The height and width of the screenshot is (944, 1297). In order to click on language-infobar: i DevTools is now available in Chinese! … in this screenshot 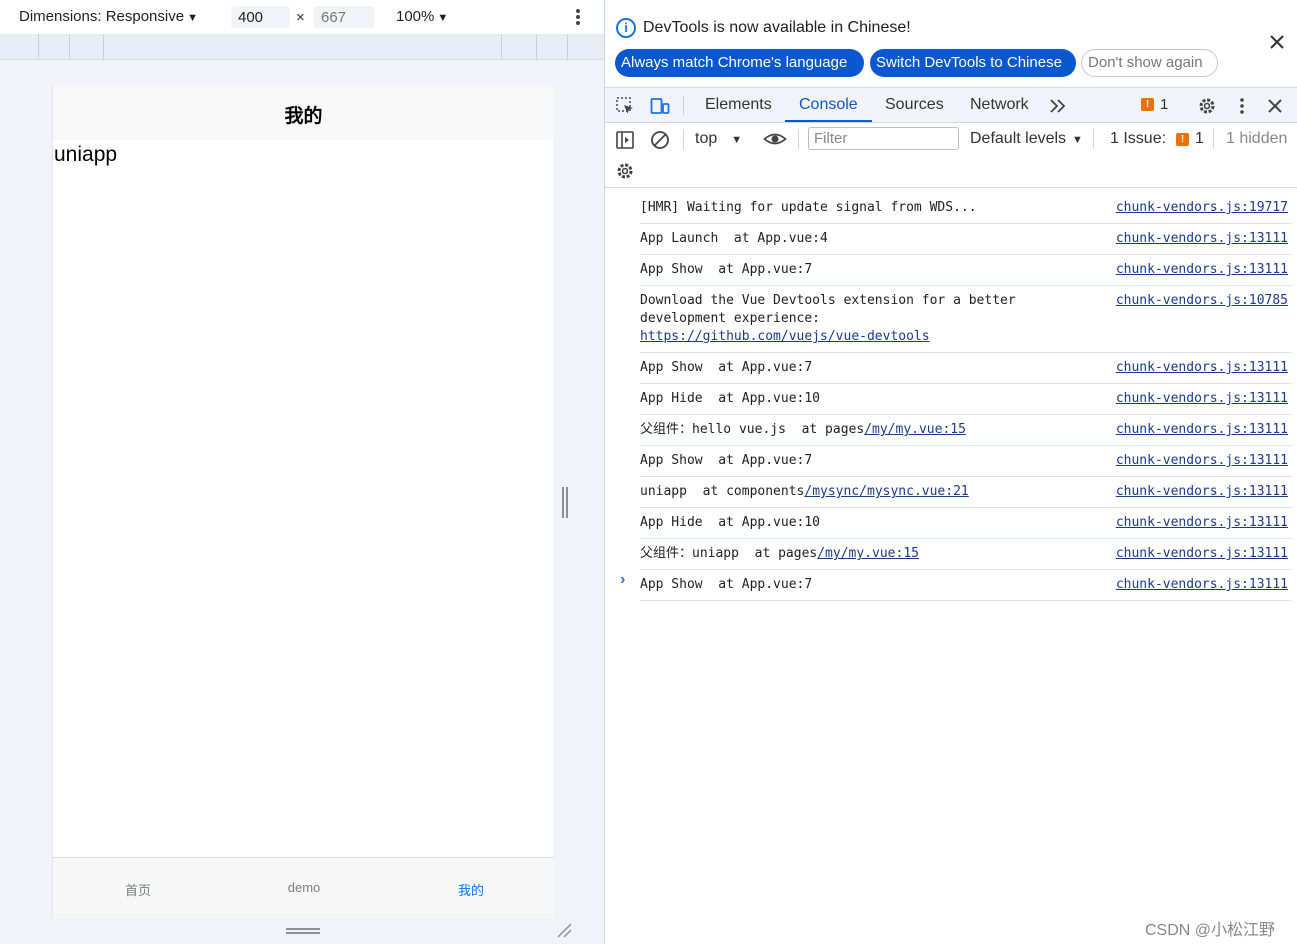, I will do `click(951, 44)`.